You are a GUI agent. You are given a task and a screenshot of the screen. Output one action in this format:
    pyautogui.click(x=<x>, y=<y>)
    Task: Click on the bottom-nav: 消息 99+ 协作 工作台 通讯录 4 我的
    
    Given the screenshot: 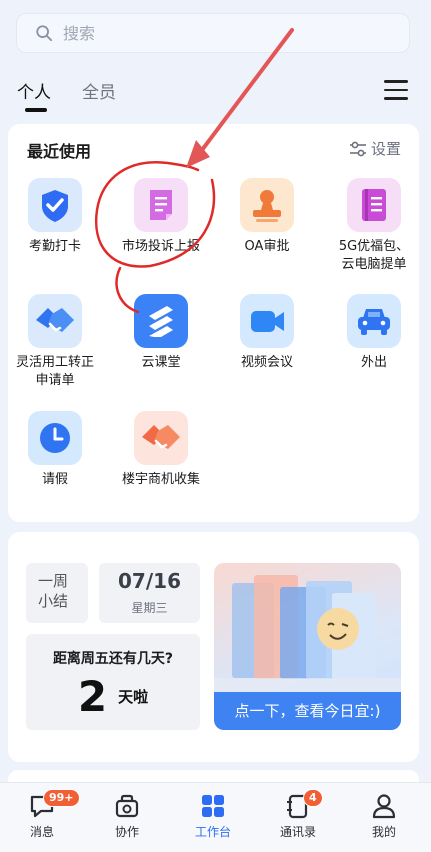 What is the action you would take?
    pyautogui.click(x=215, y=817)
    